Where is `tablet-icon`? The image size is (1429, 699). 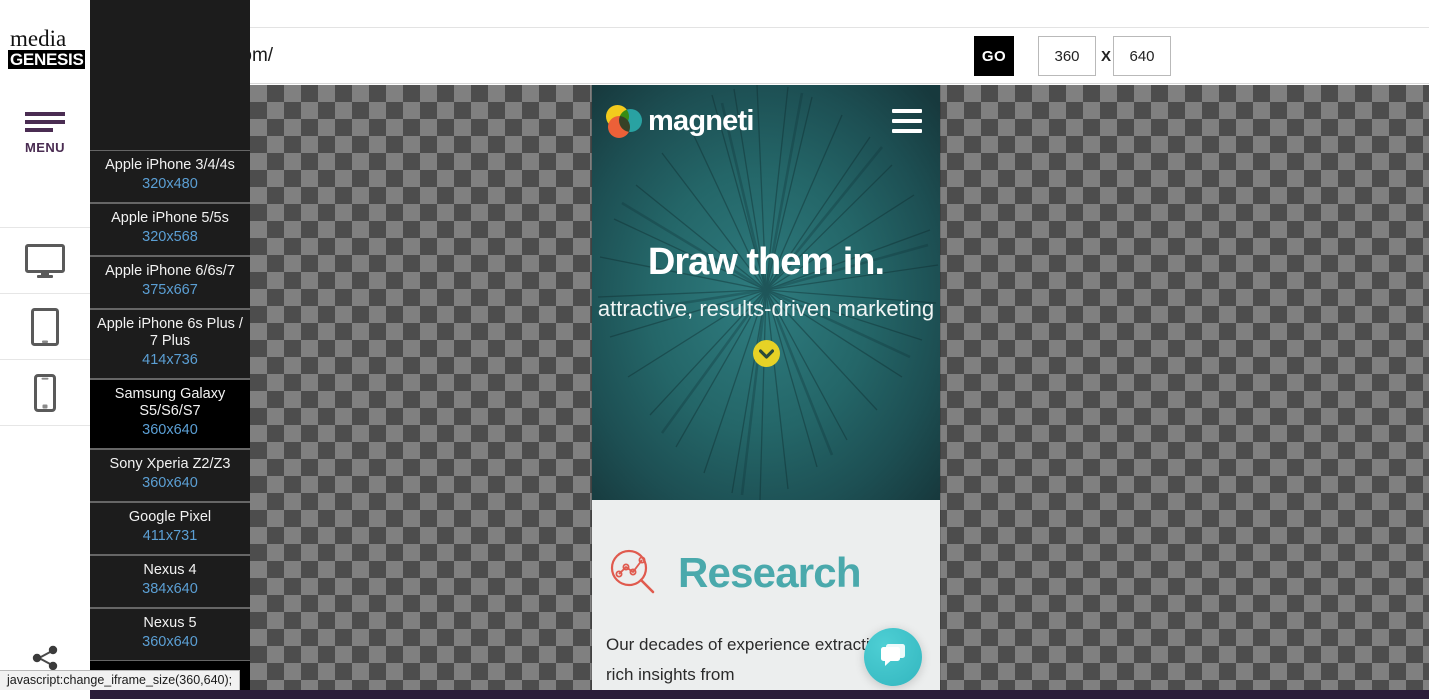
tablet-icon is located at coordinates (45, 326).